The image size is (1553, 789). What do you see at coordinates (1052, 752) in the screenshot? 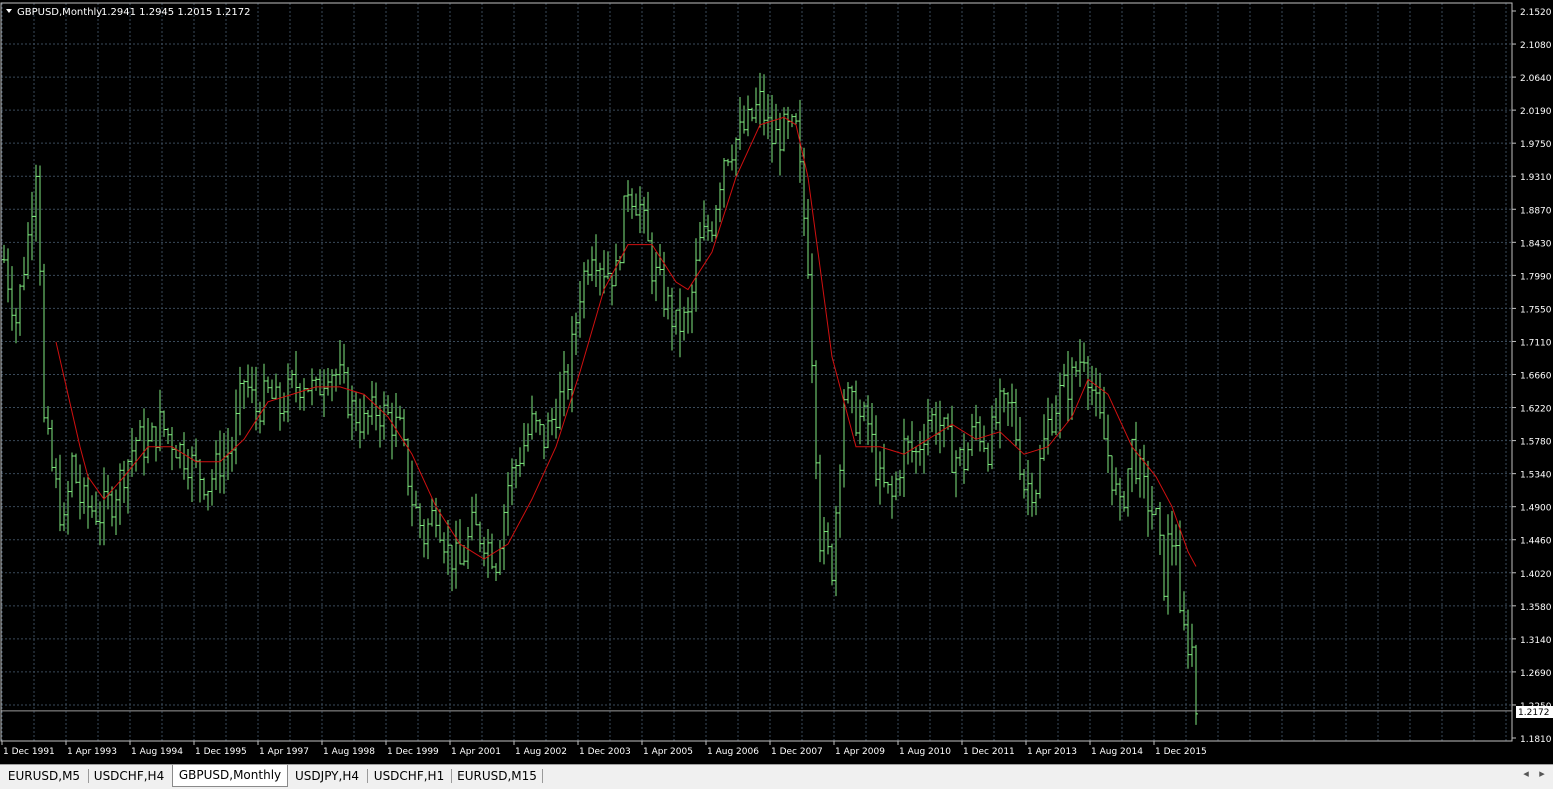
I see `time-axis-label: 1 Apr 2013` at bounding box center [1052, 752].